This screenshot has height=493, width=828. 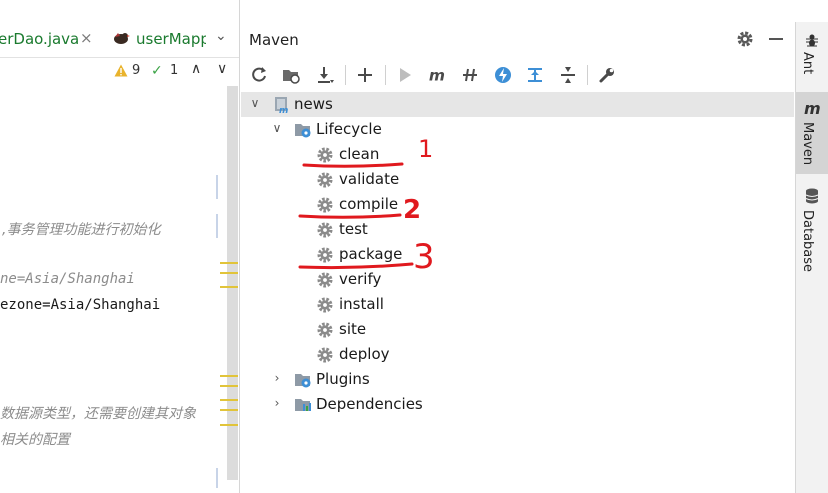 I want to click on tree-row-goal-verify: verify, so click(x=517, y=279).